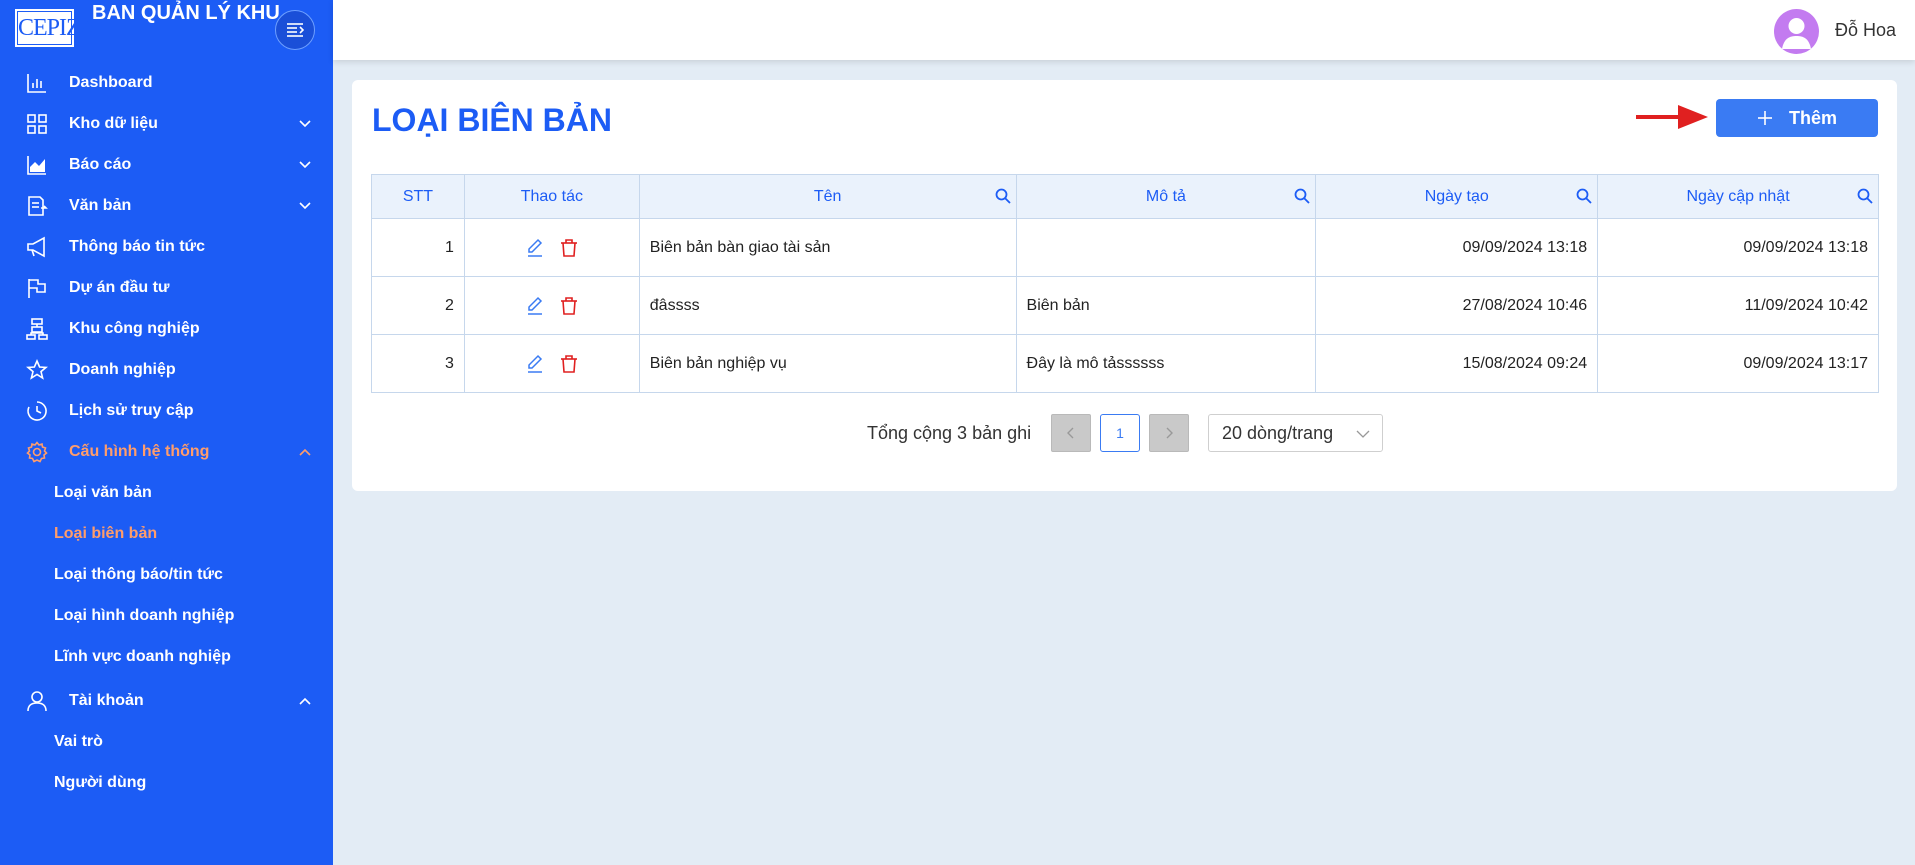 This screenshot has width=1915, height=865. I want to click on add-button-label: Thêm, so click(1812, 117).